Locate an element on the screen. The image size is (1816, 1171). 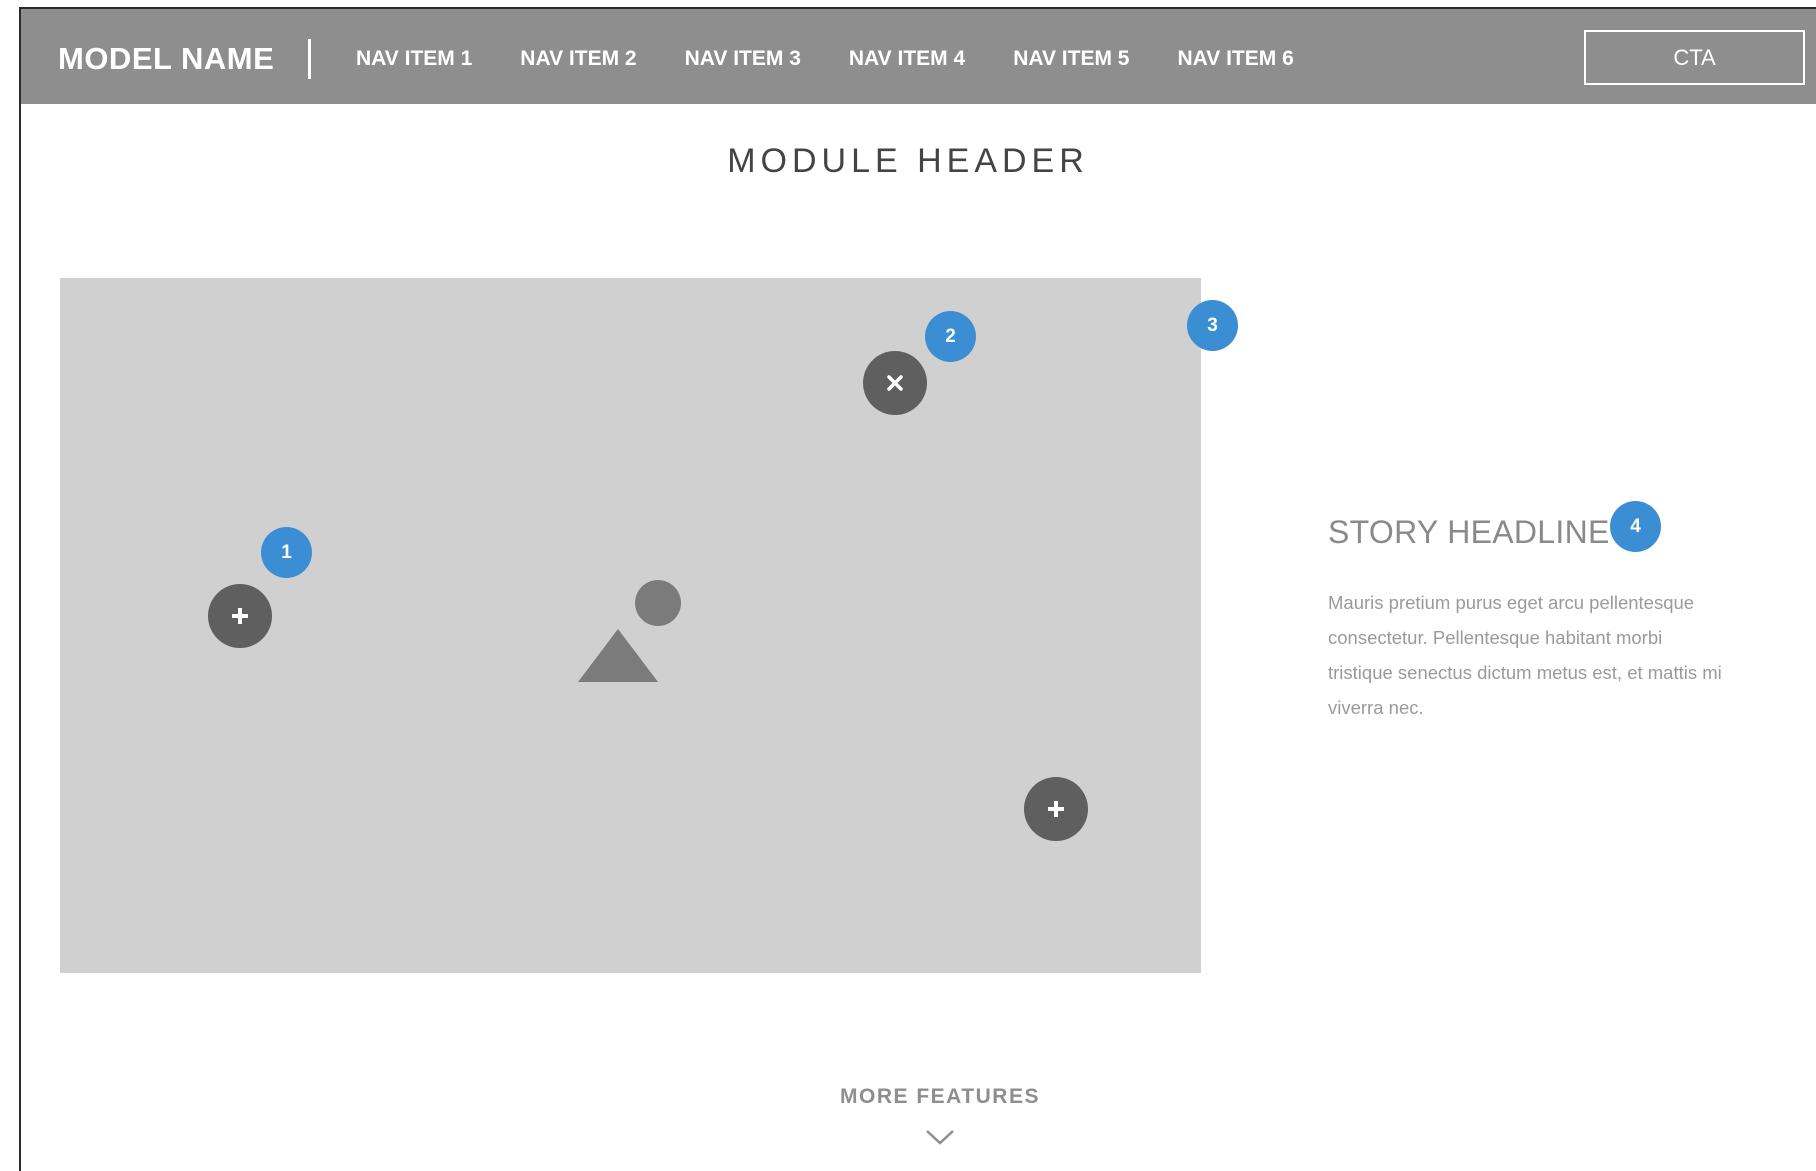
chevron-down-icon is located at coordinates (940, 1137).